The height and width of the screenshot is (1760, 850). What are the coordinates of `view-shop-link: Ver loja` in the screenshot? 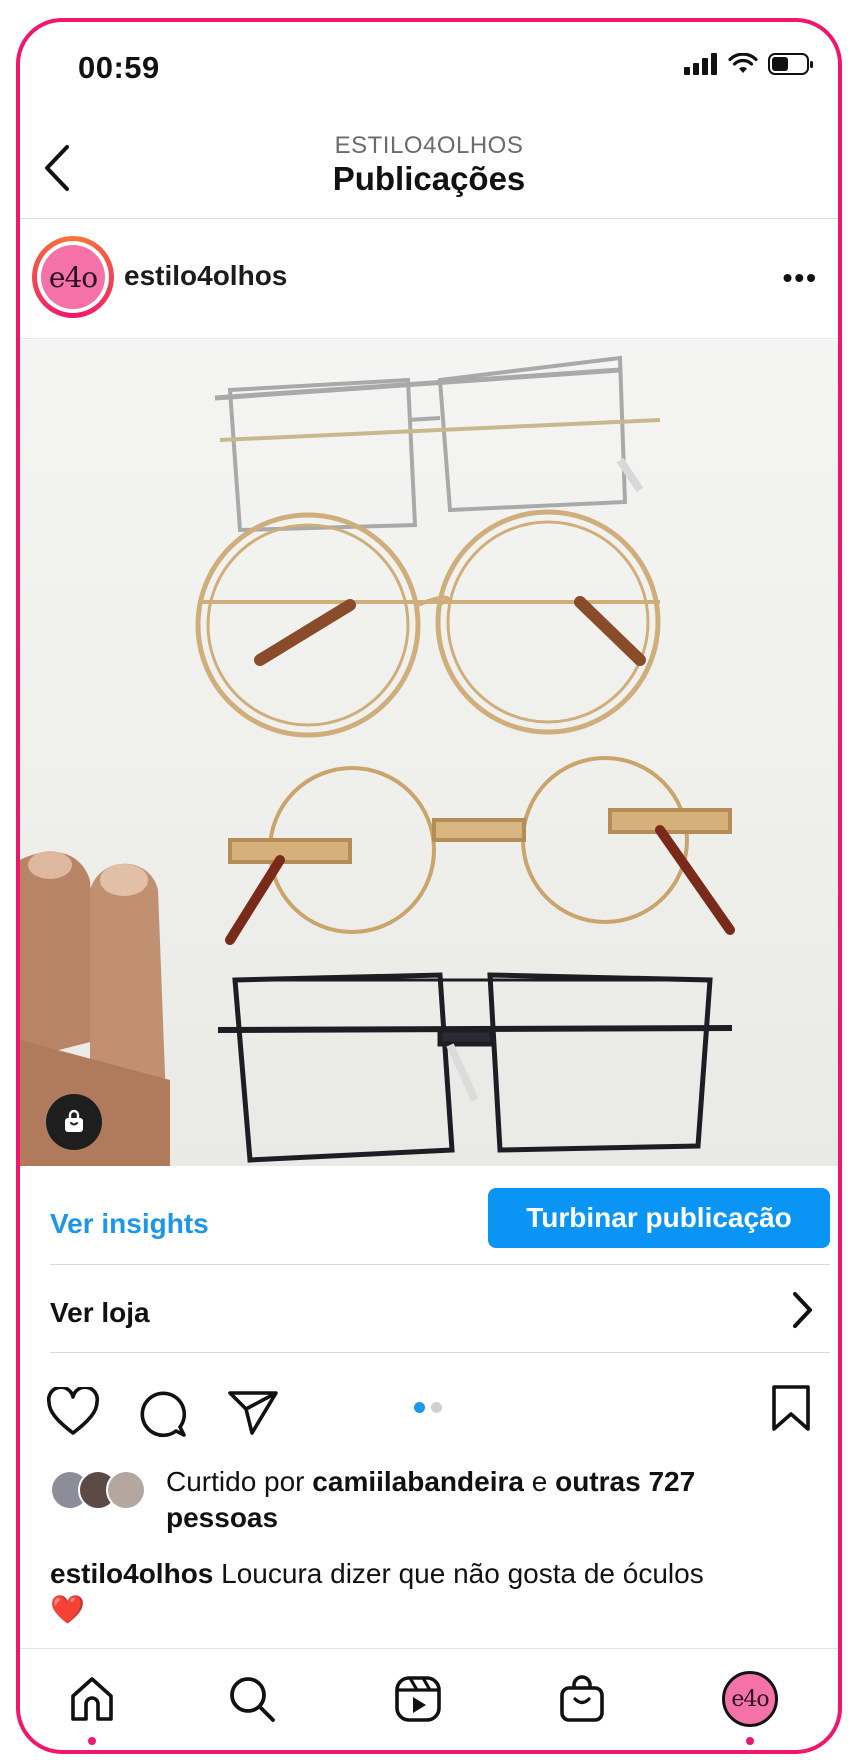 It's located at (100, 1313).